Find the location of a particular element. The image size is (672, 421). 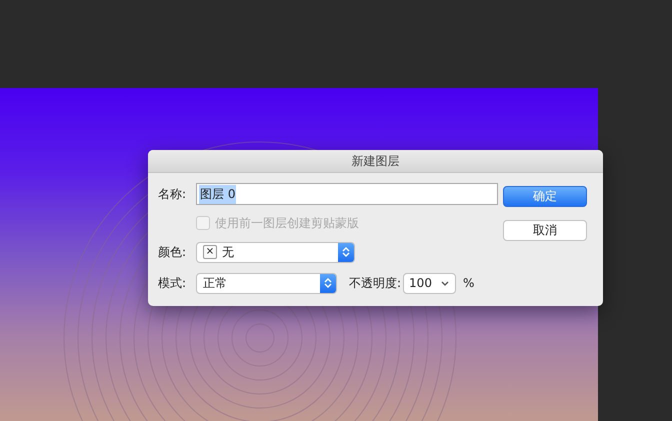

name-input-field: 图层 0 is located at coordinates (347, 194).